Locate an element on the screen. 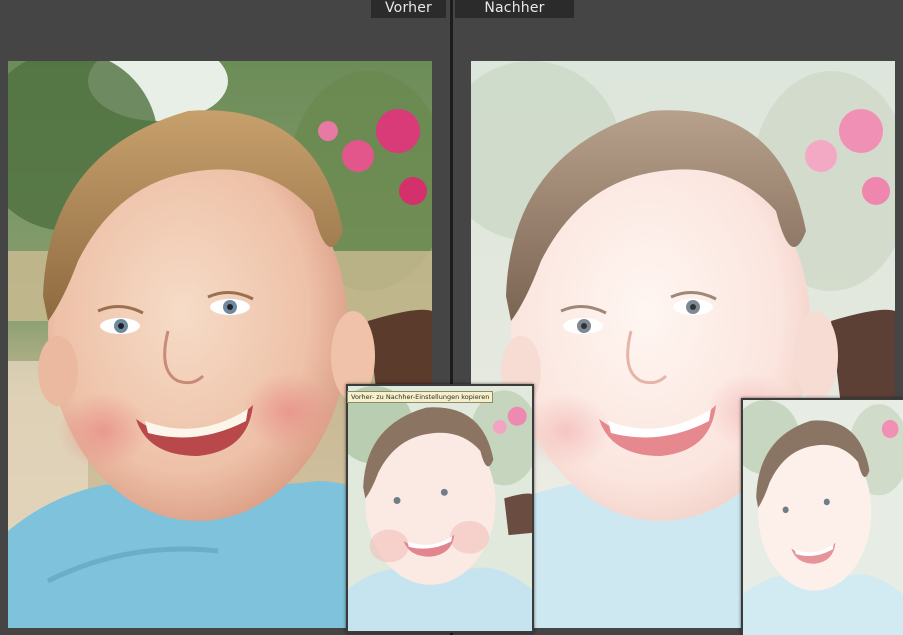  thumbnail-drag-frame is located at coordinates (440, 508).